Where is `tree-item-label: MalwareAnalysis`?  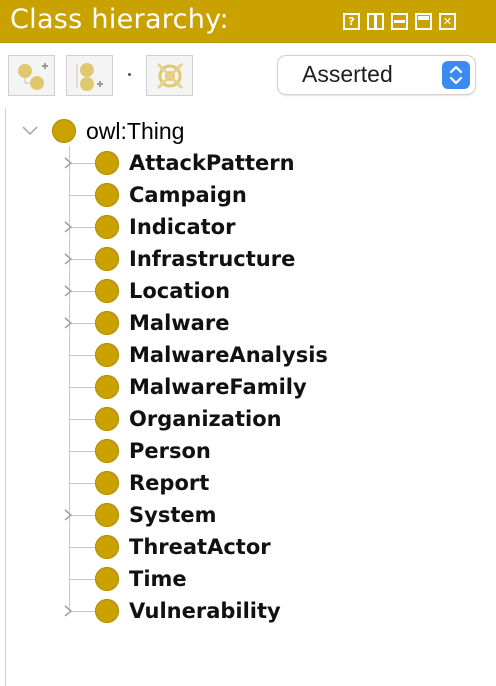 tree-item-label: MalwareAnalysis is located at coordinates (228, 355).